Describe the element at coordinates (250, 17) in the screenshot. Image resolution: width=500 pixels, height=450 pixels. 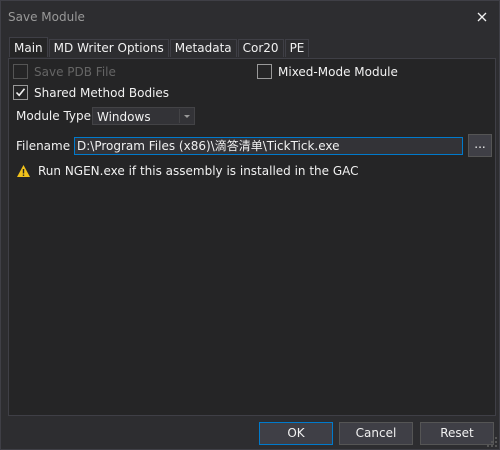
I see `title-bar: Save Module` at that location.